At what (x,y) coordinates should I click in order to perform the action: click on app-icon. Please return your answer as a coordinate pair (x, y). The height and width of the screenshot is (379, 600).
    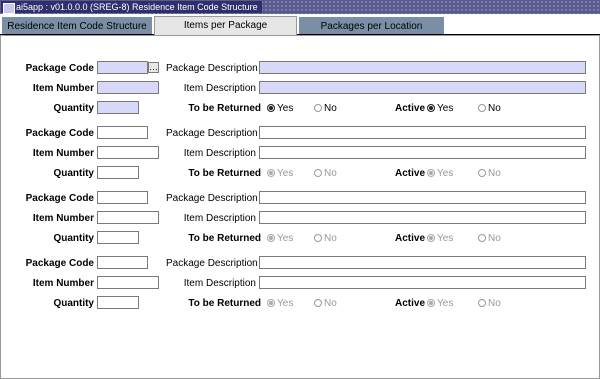
    Looking at the image, I should click on (9, 8).